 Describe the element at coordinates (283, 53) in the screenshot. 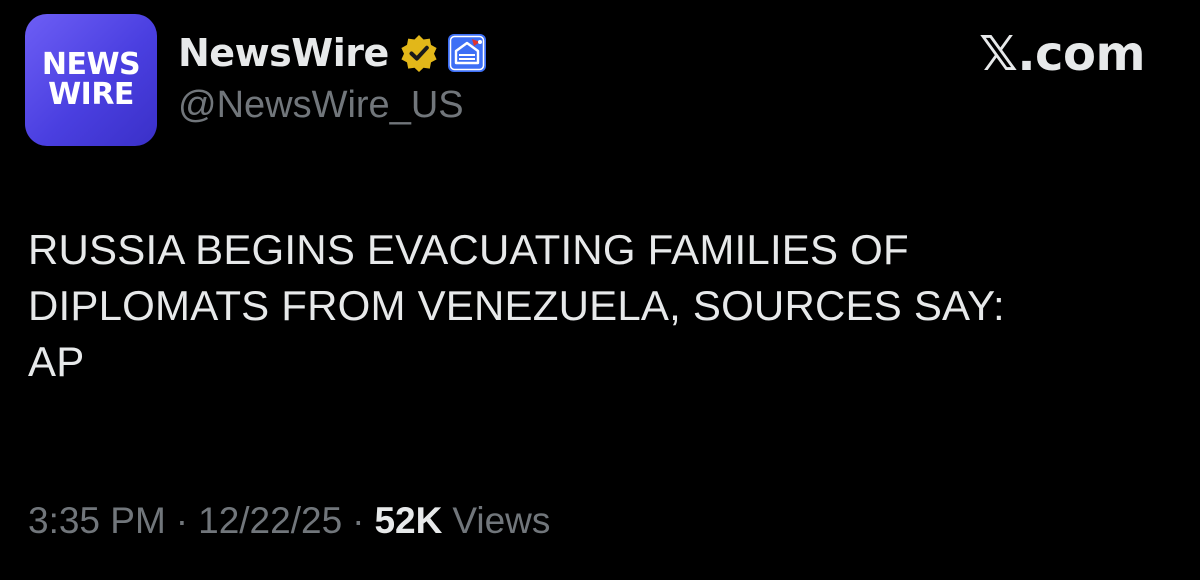

I see `display-name: NewsWire` at that location.